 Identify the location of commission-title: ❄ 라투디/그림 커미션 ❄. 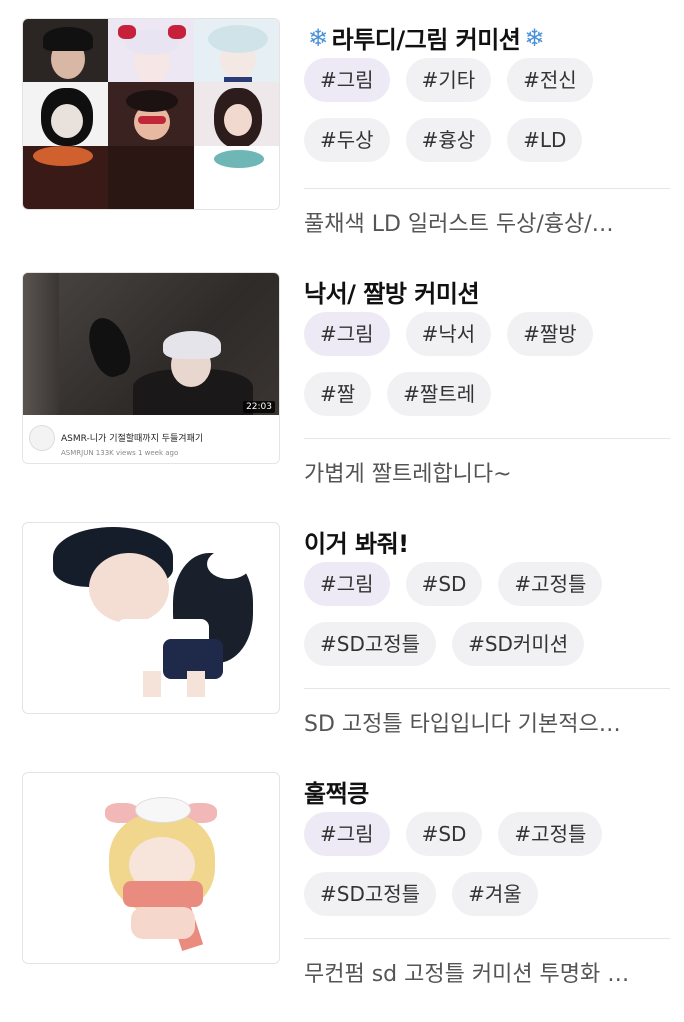
(426, 37).